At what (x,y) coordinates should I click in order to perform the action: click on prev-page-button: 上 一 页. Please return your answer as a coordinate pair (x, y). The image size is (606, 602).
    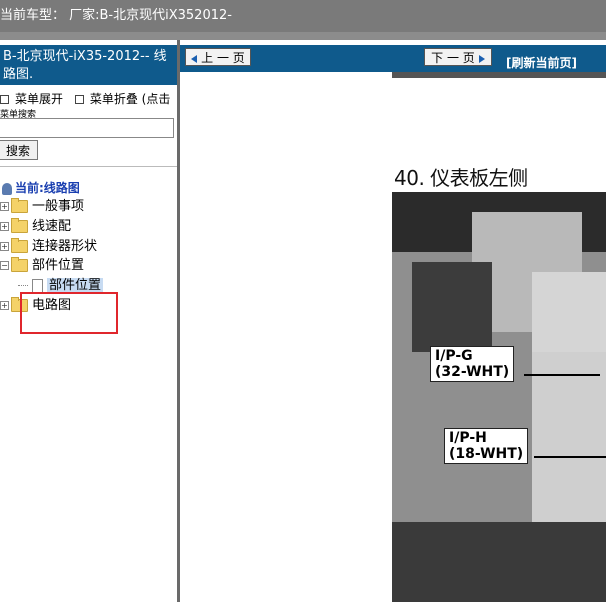
    Looking at the image, I should click on (218, 57).